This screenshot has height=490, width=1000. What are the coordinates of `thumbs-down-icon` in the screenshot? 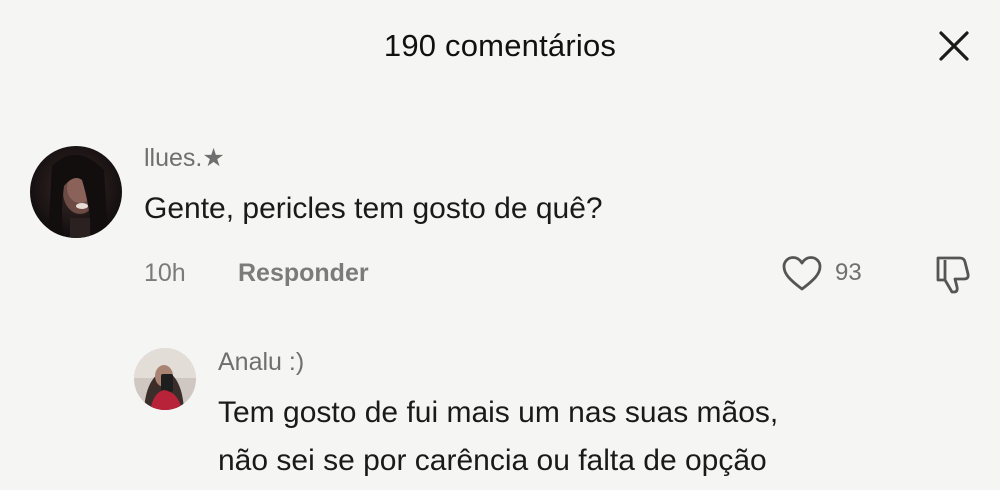 It's located at (953, 275).